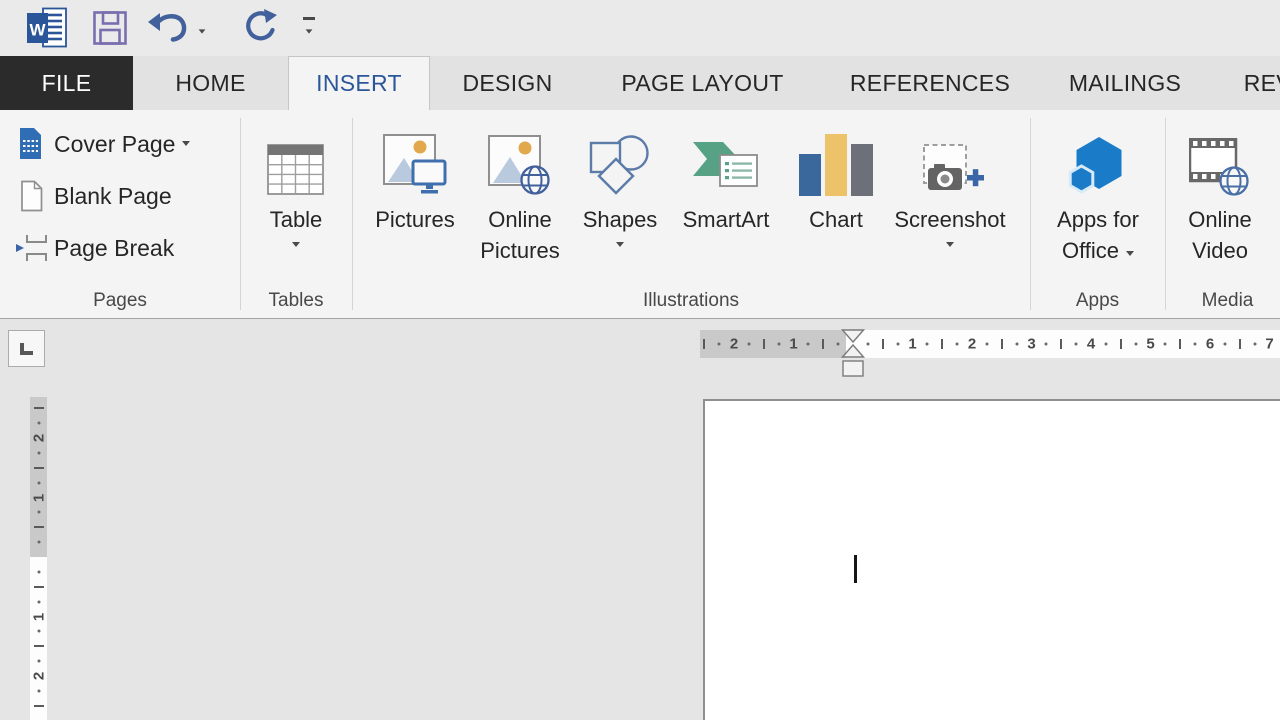  I want to click on online-video-button: Online Video, so click(1220, 199).